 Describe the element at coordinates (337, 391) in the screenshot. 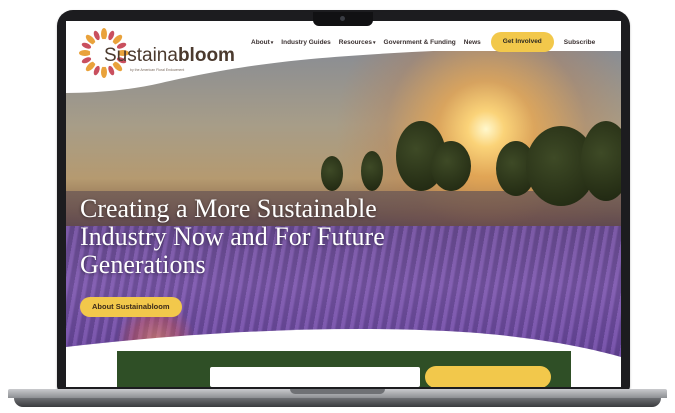

I see `laptop-opening-groove` at that location.